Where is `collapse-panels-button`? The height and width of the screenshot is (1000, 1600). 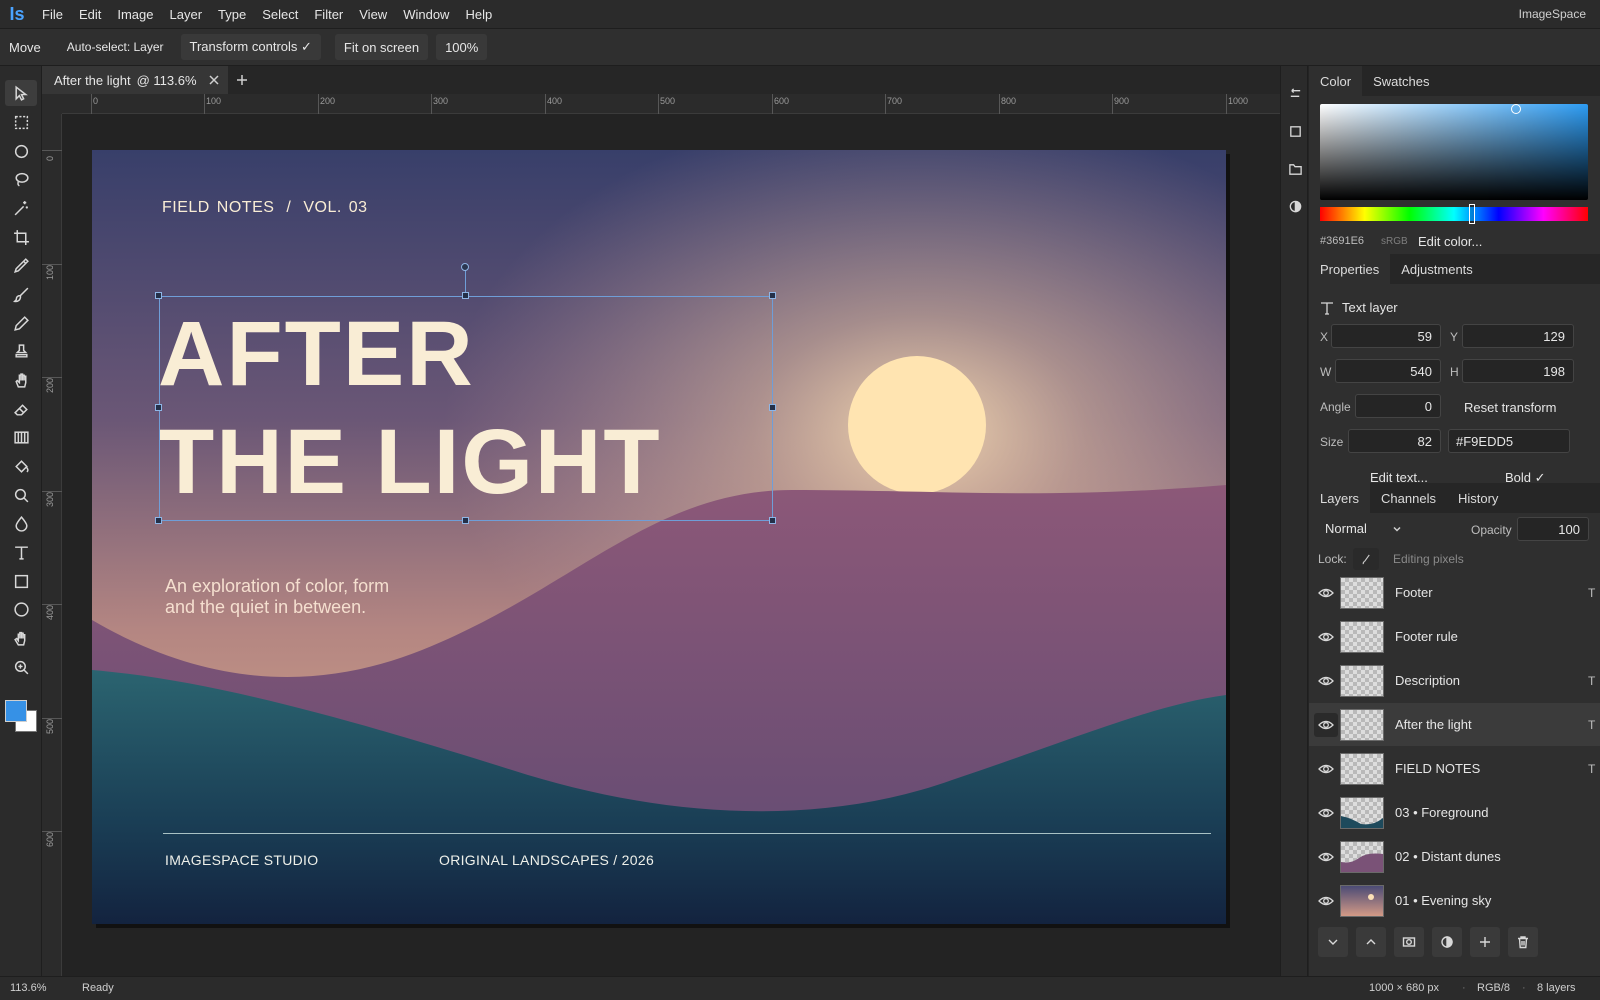 collapse-panels-button is located at coordinates (1295, 93).